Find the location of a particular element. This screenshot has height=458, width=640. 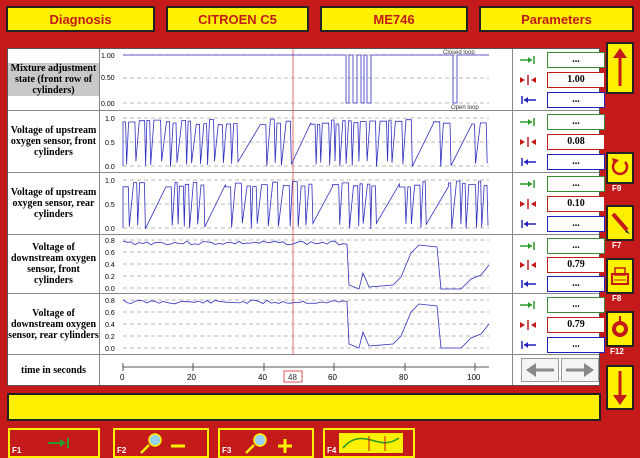

arrow-down-icon is located at coordinates (620, 388).